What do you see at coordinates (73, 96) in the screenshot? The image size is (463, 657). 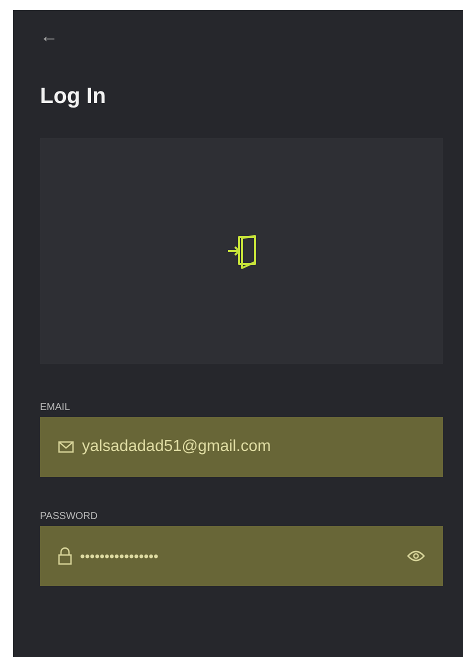 I see `page-title: Log In` at bounding box center [73, 96].